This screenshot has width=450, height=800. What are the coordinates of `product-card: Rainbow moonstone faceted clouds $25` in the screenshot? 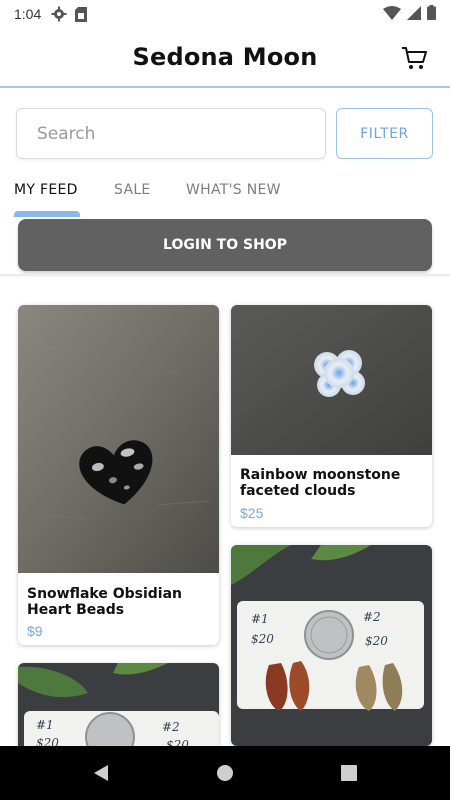 It's located at (331, 416).